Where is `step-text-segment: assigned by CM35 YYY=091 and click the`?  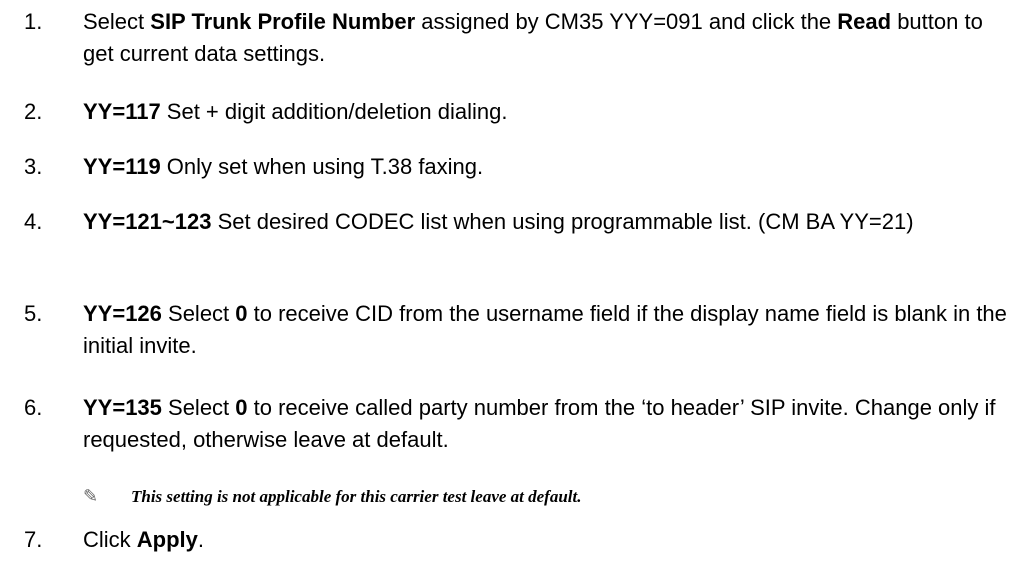
step-text-segment: assigned by CM35 YYY=091 and click the is located at coordinates (626, 21).